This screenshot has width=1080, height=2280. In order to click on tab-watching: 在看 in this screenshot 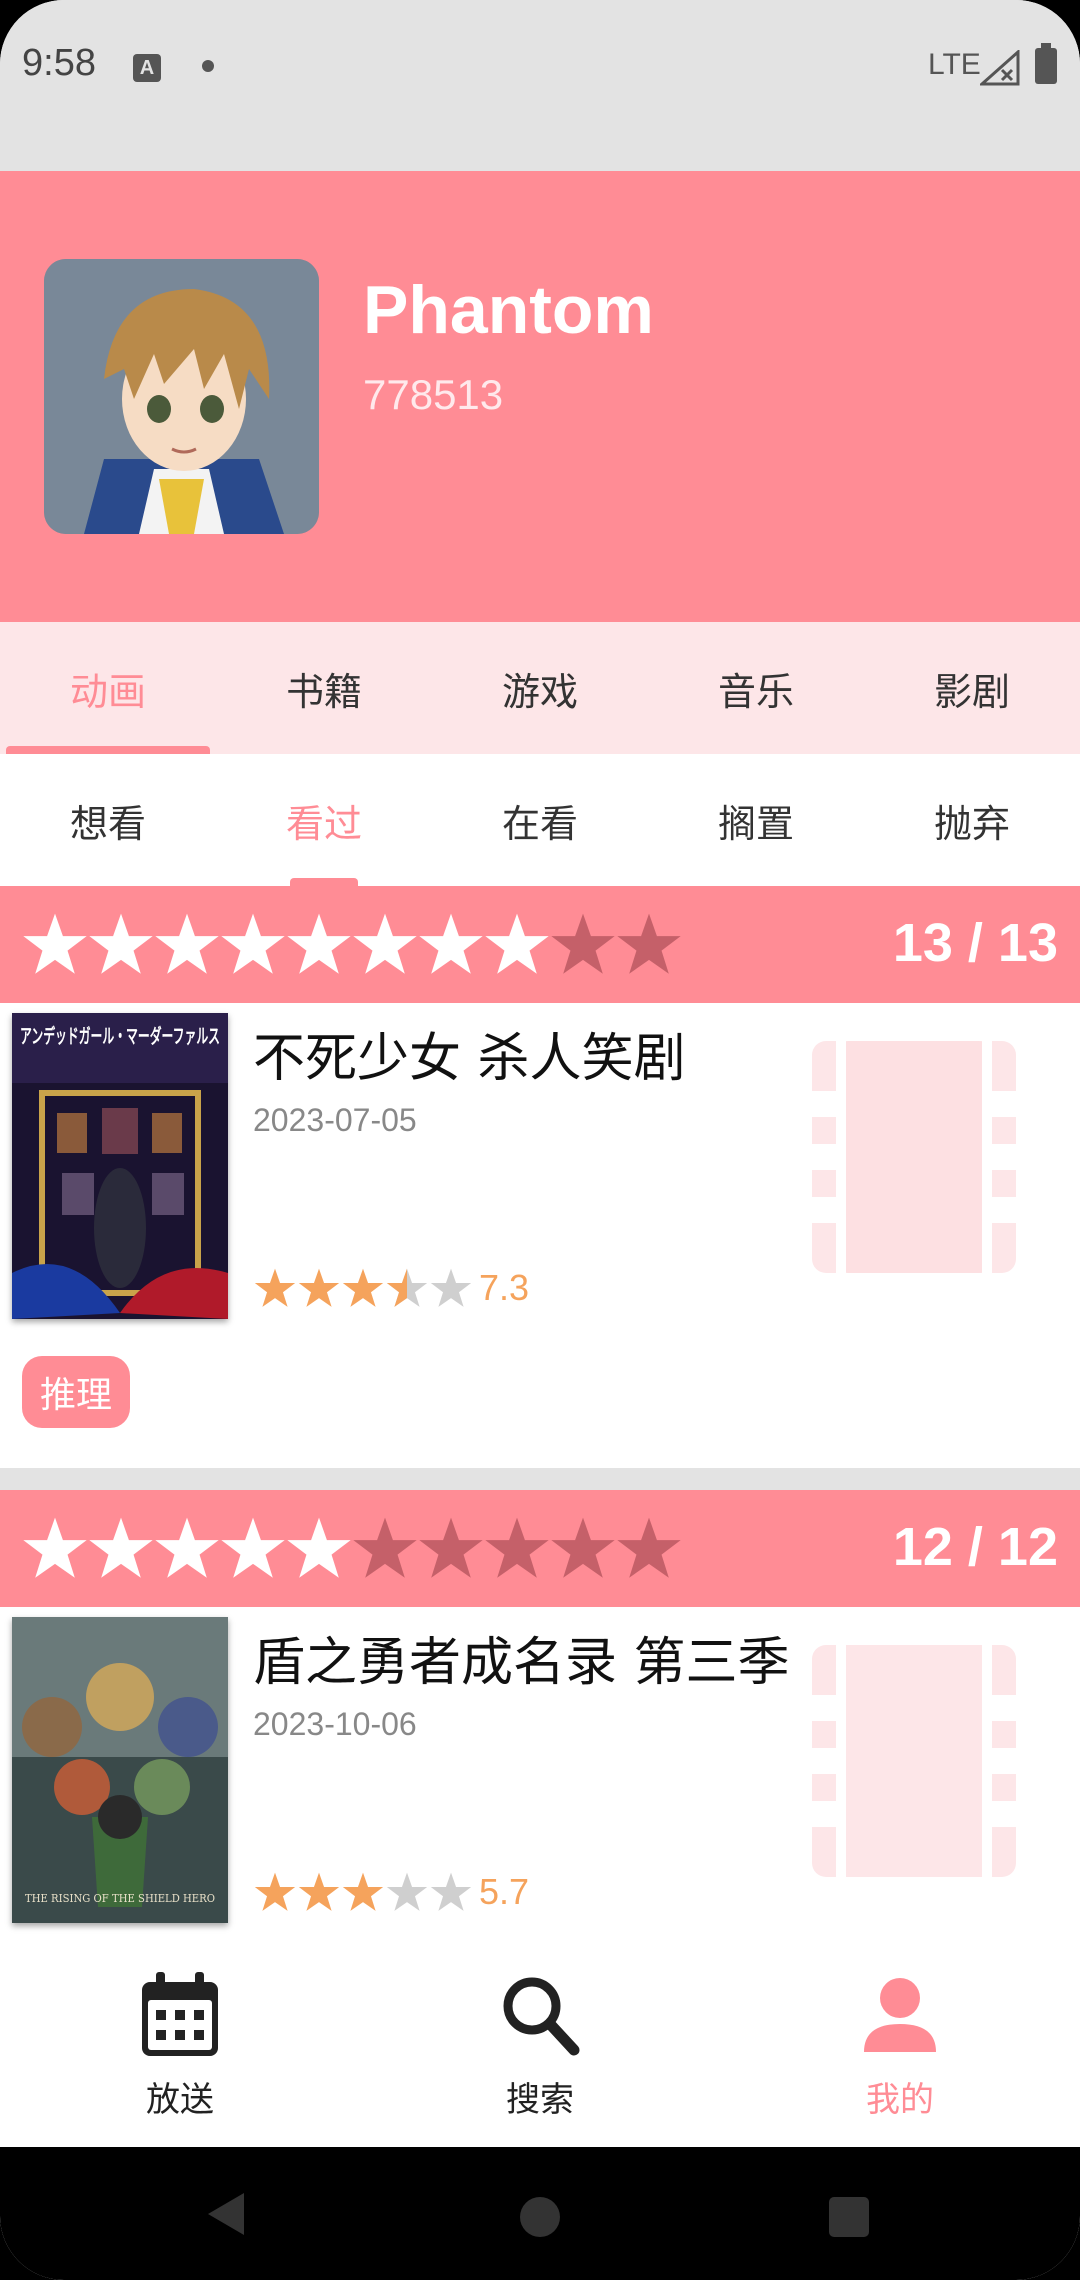, I will do `click(540, 820)`.